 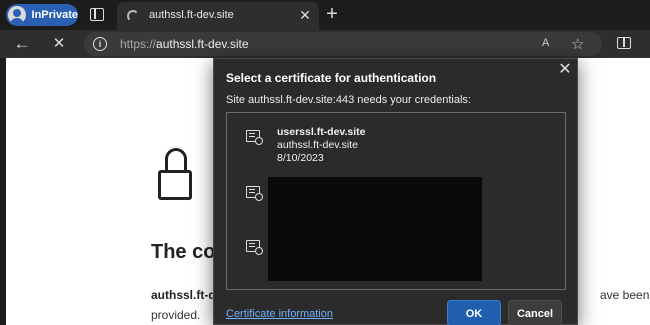 I want to click on cancel-button: Cancel, so click(x=535, y=312).